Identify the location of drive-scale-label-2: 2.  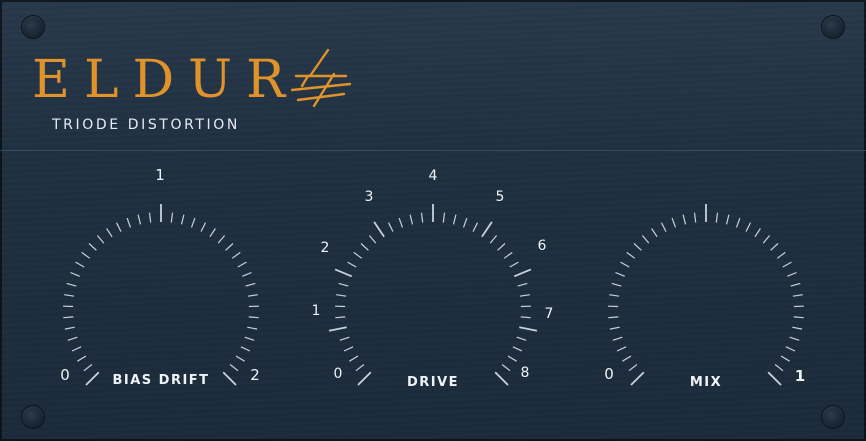
(325, 248).